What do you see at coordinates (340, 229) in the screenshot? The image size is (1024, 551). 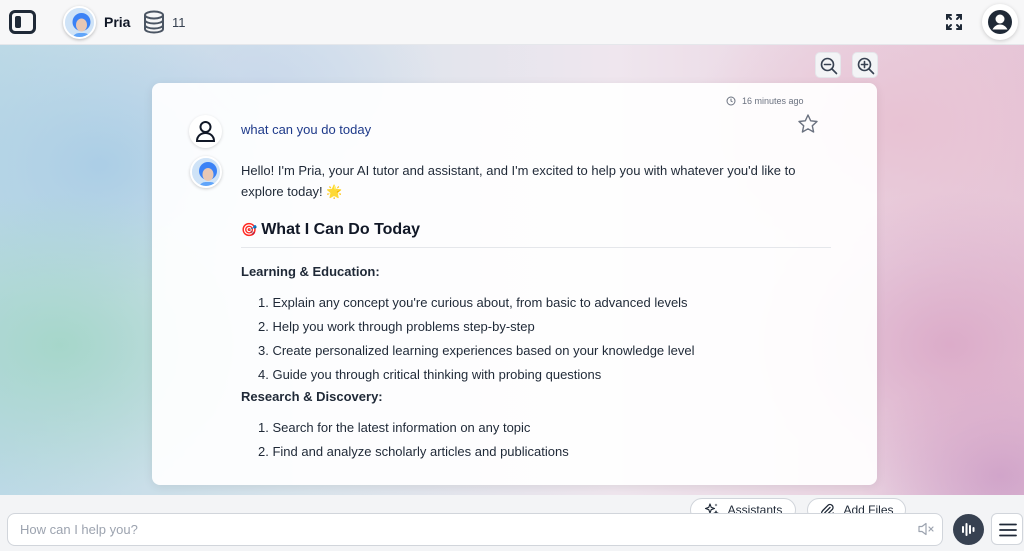 I see `reply-heading-text: What I Can Do Today` at bounding box center [340, 229].